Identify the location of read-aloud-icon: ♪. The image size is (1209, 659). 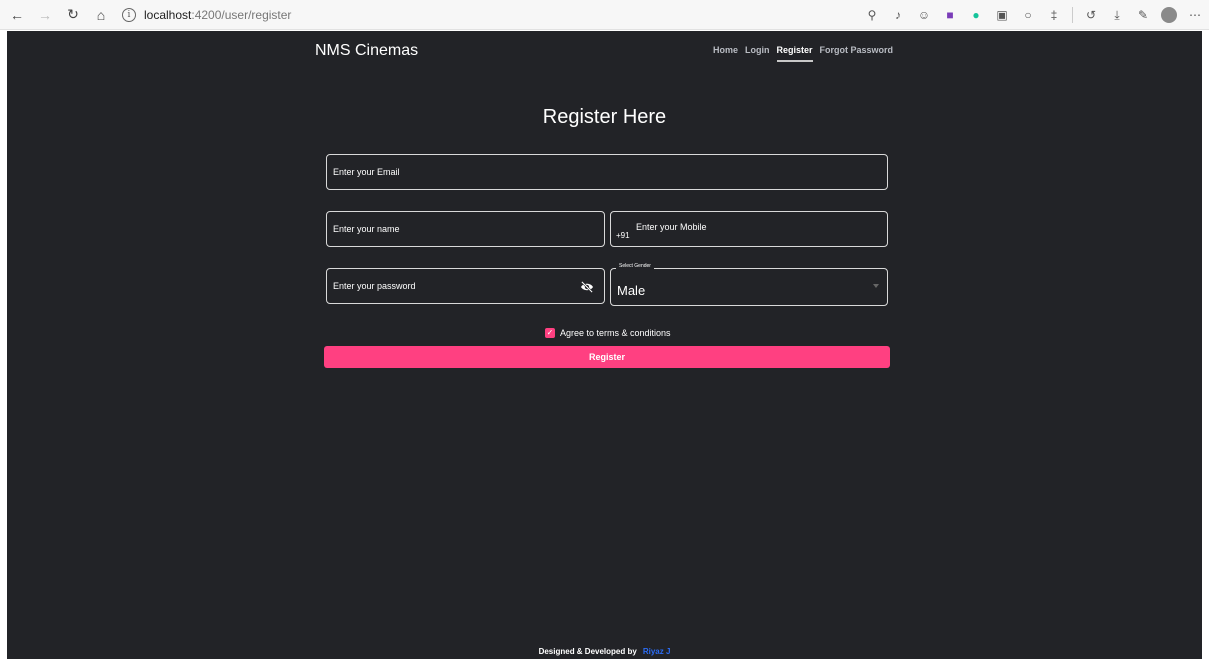
(898, 15).